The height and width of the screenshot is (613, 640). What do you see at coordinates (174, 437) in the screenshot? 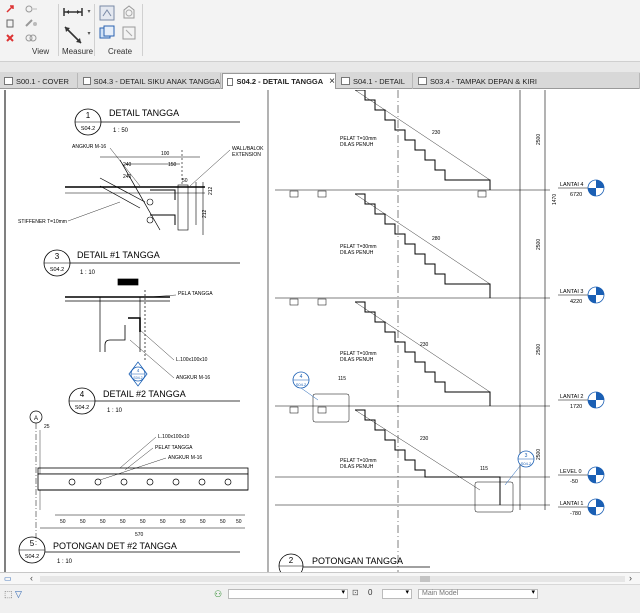
I see `annot-siku: L.100x100x10` at bounding box center [174, 437].